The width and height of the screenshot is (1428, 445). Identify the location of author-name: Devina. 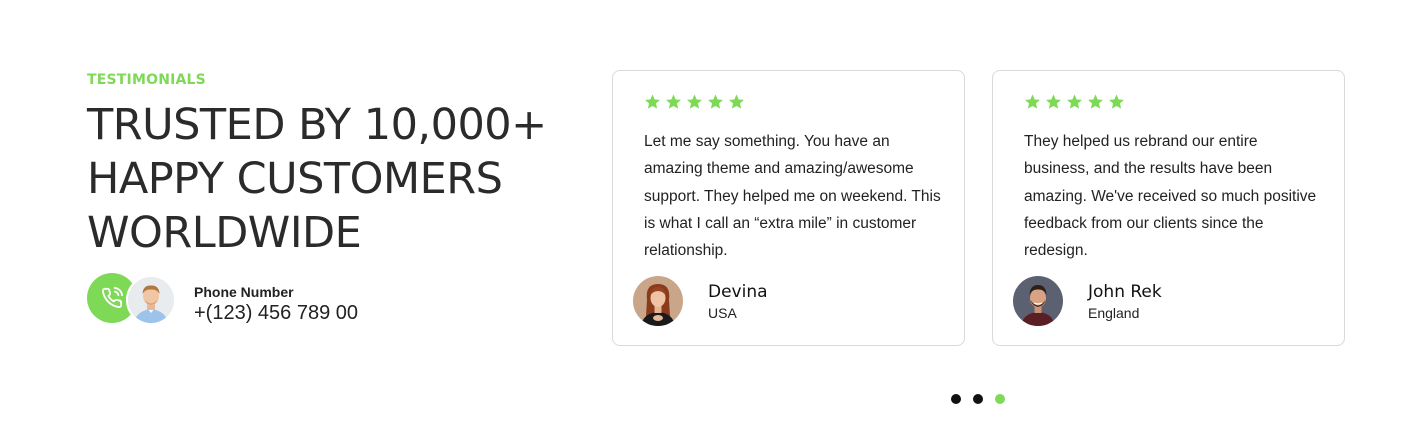
(738, 292).